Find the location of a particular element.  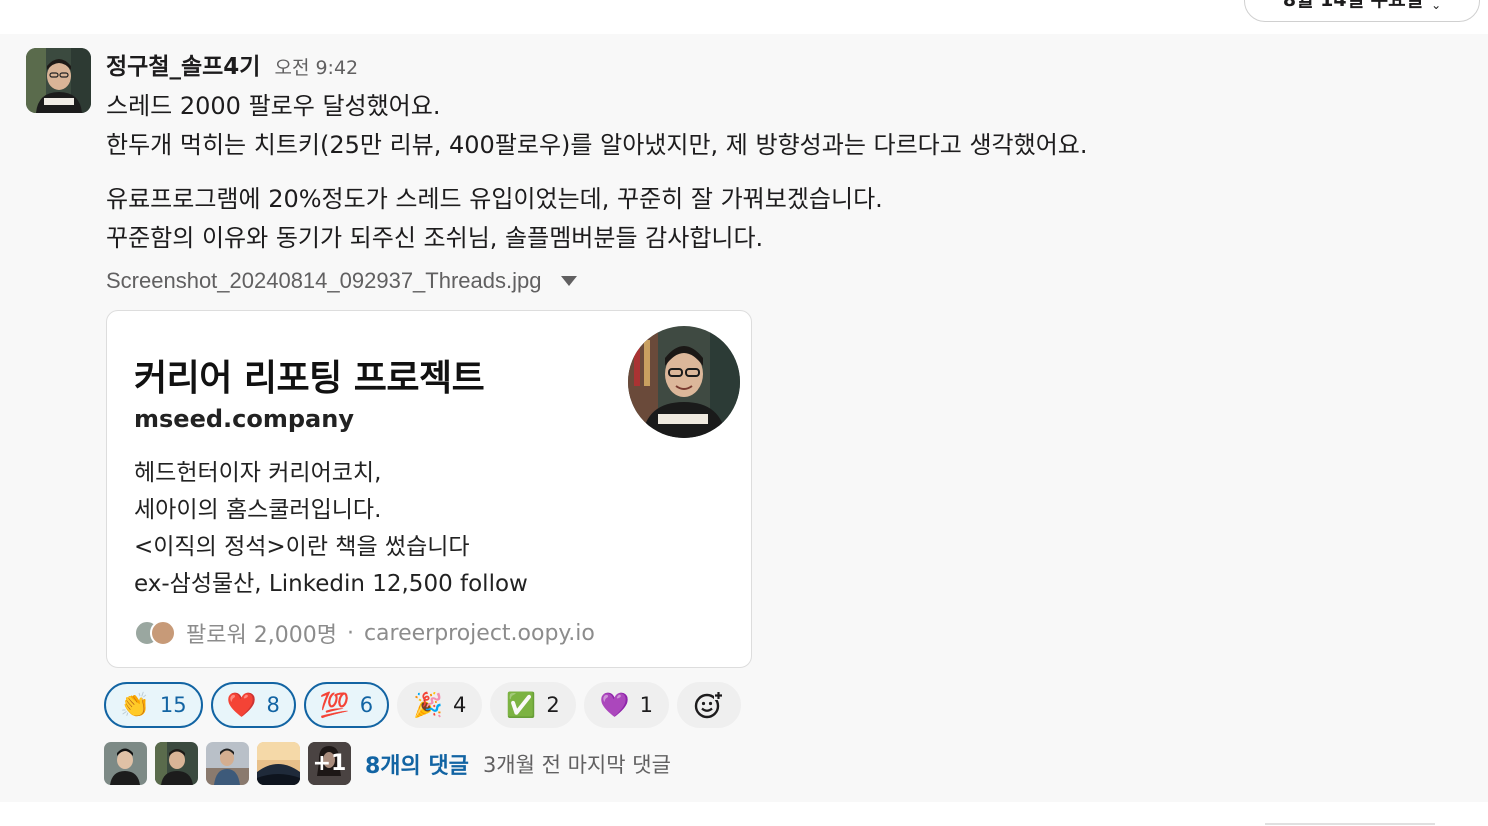

divider is located at coordinates (1350, 824).